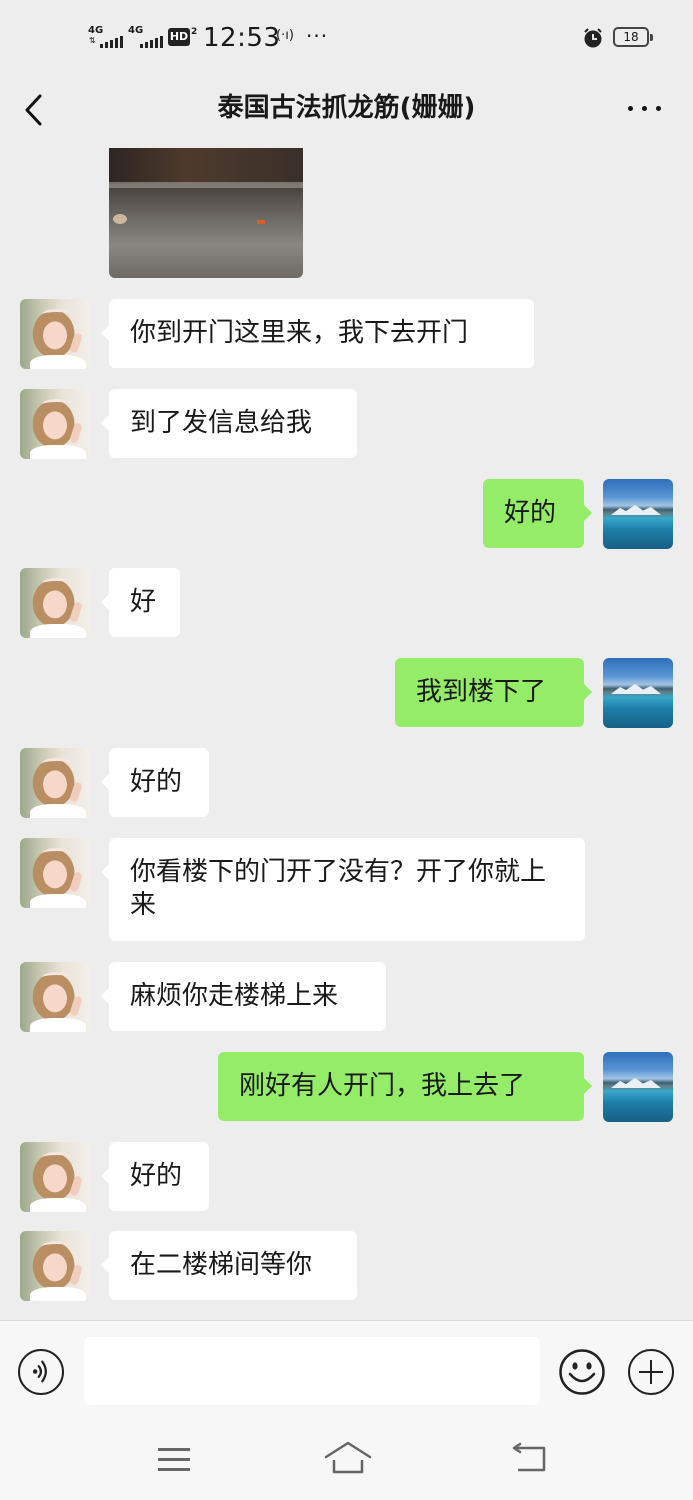 The width and height of the screenshot is (693, 1500). Describe the element at coordinates (229, 1265) in the screenshot. I see `incoming-message-bubble: 在二楼梯间等你` at that location.